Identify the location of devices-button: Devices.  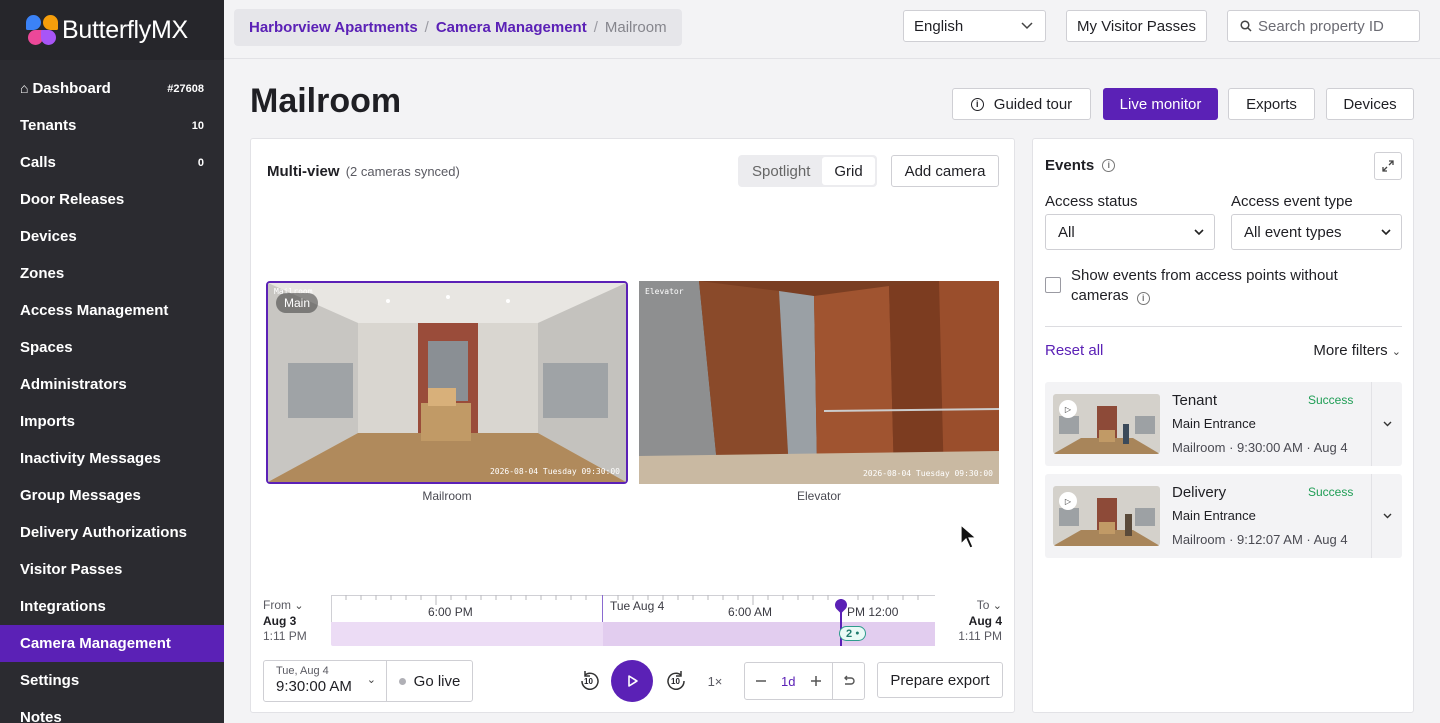
(1370, 104).